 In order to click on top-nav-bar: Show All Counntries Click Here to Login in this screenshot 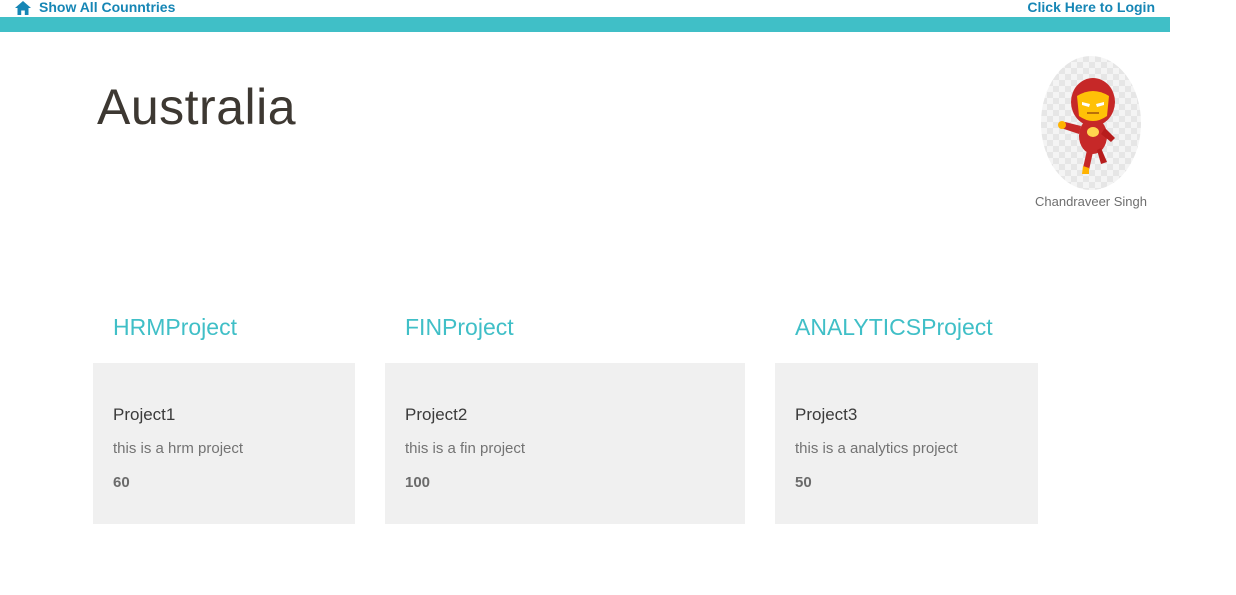, I will do `click(585, 8)`.